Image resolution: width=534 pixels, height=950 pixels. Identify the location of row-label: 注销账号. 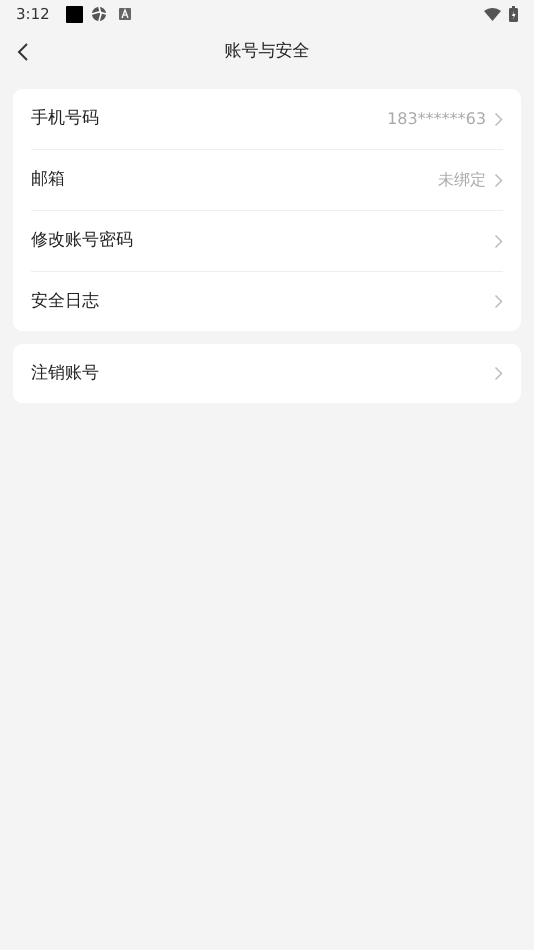
(65, 373).